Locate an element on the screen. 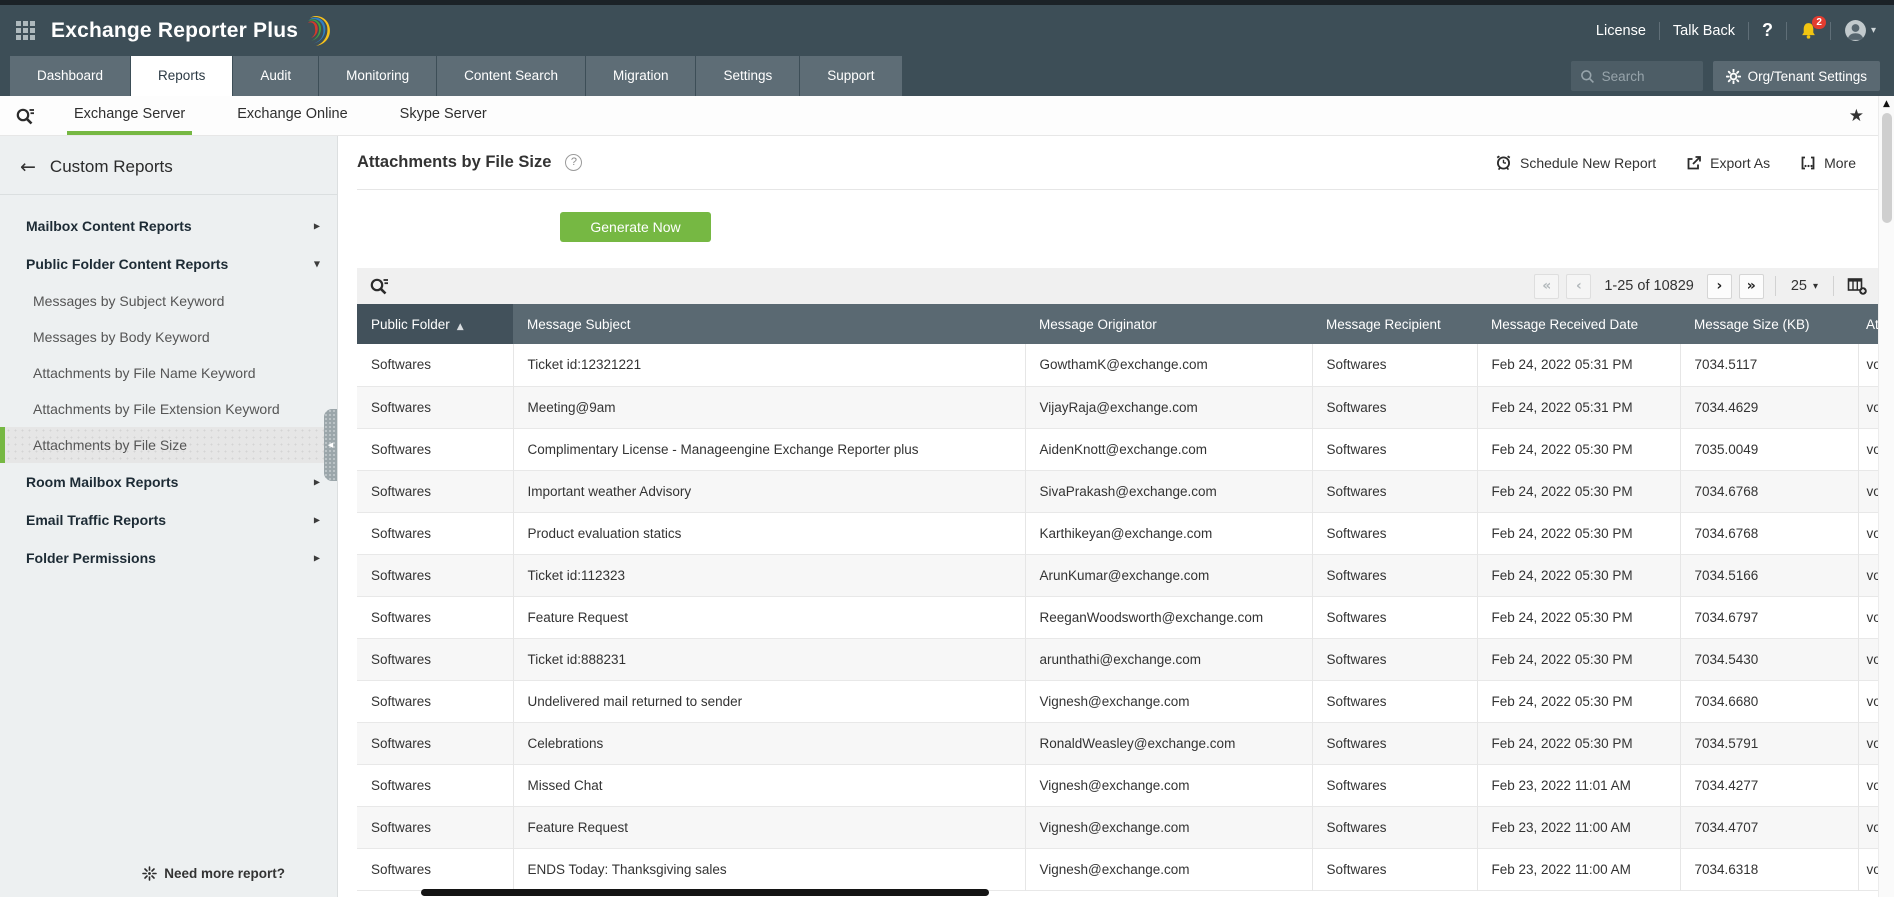  subnav-tab-exchange-online: Exchange Online is located at coordinates (292, 115).